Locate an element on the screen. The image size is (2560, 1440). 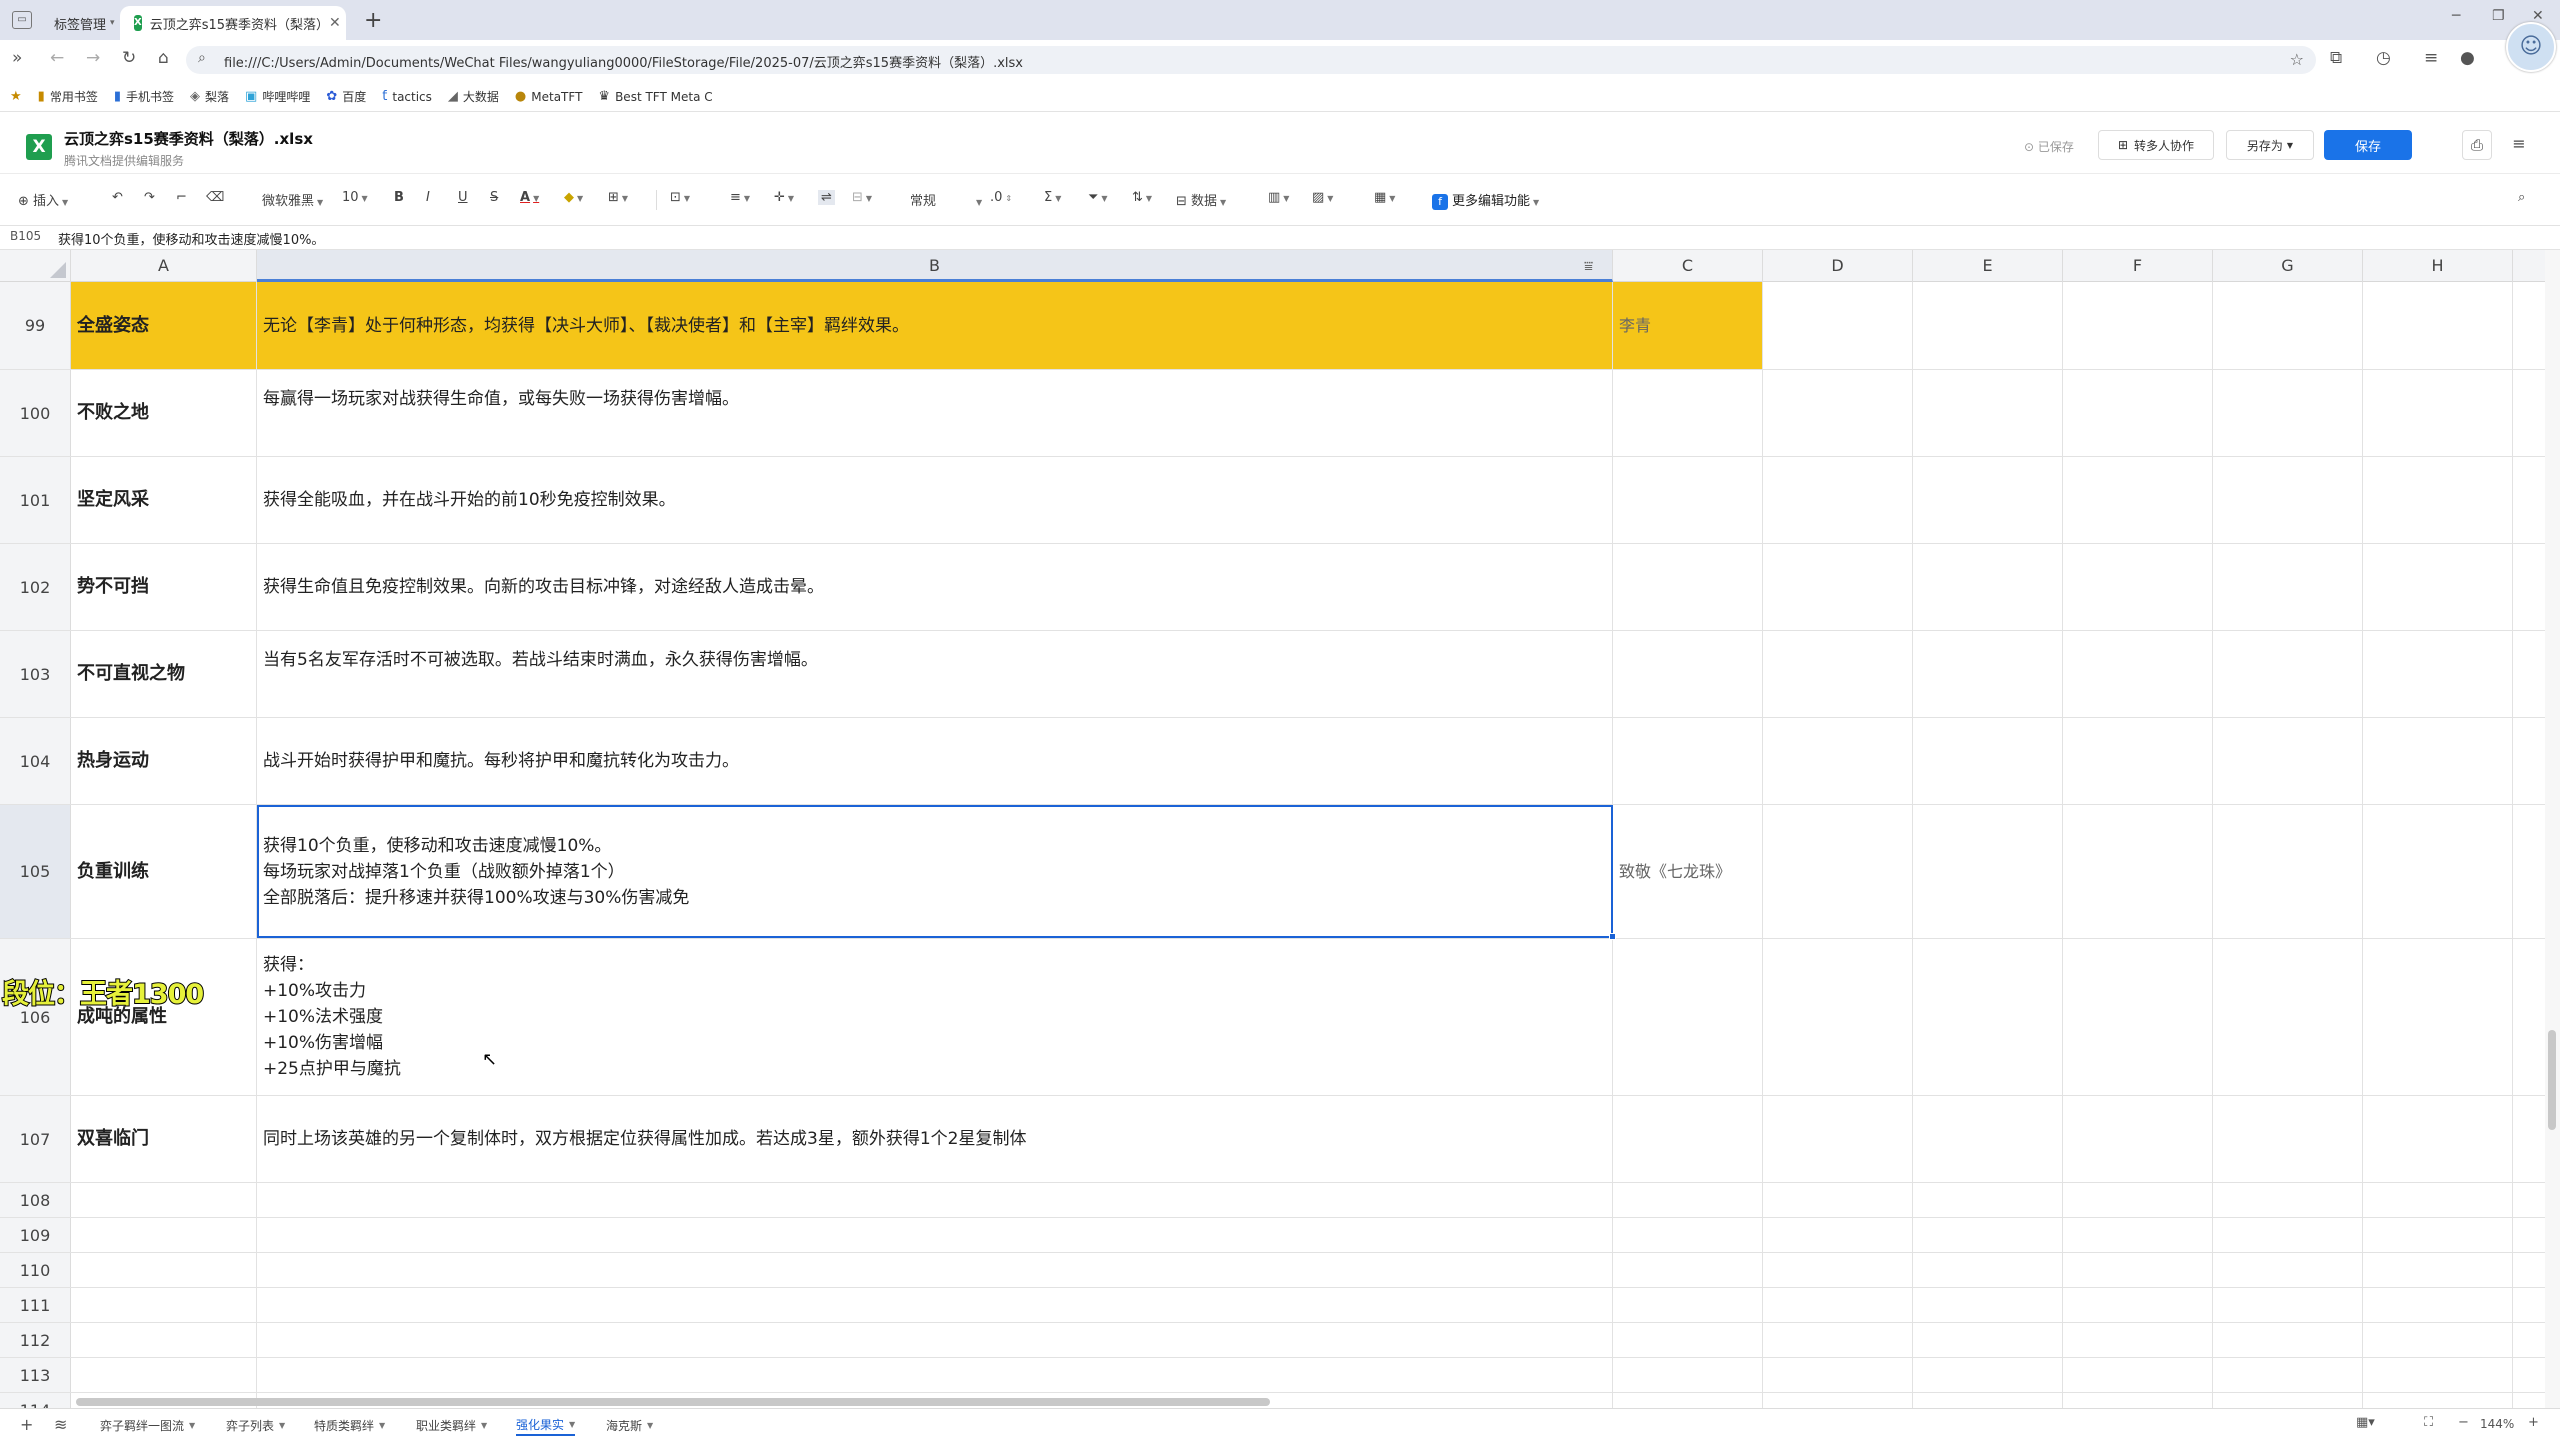
row-number: 101 is located at coordinates (35, 500).